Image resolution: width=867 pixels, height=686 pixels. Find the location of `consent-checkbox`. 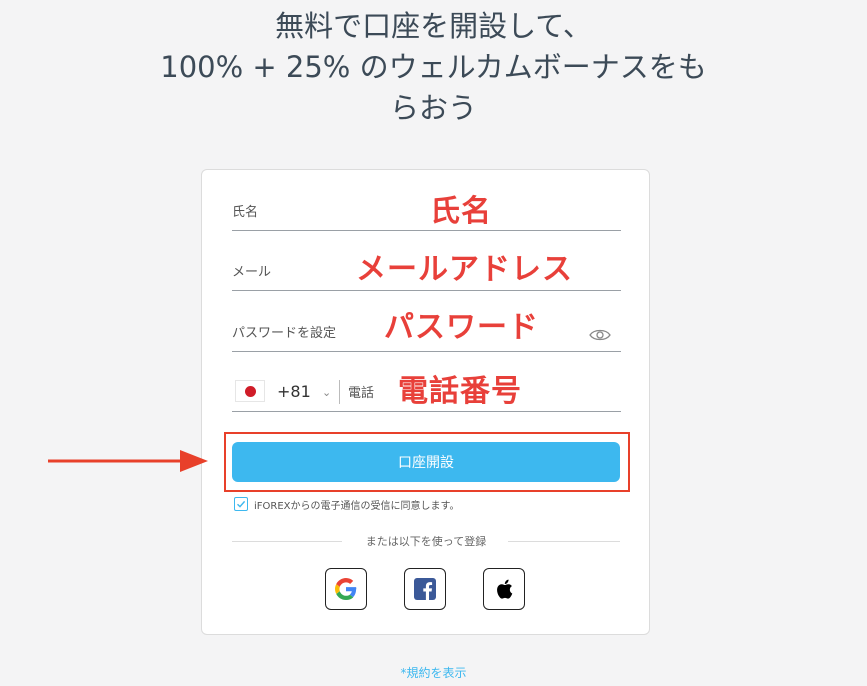

consent-checkbox is located at coordinates (241, 504).